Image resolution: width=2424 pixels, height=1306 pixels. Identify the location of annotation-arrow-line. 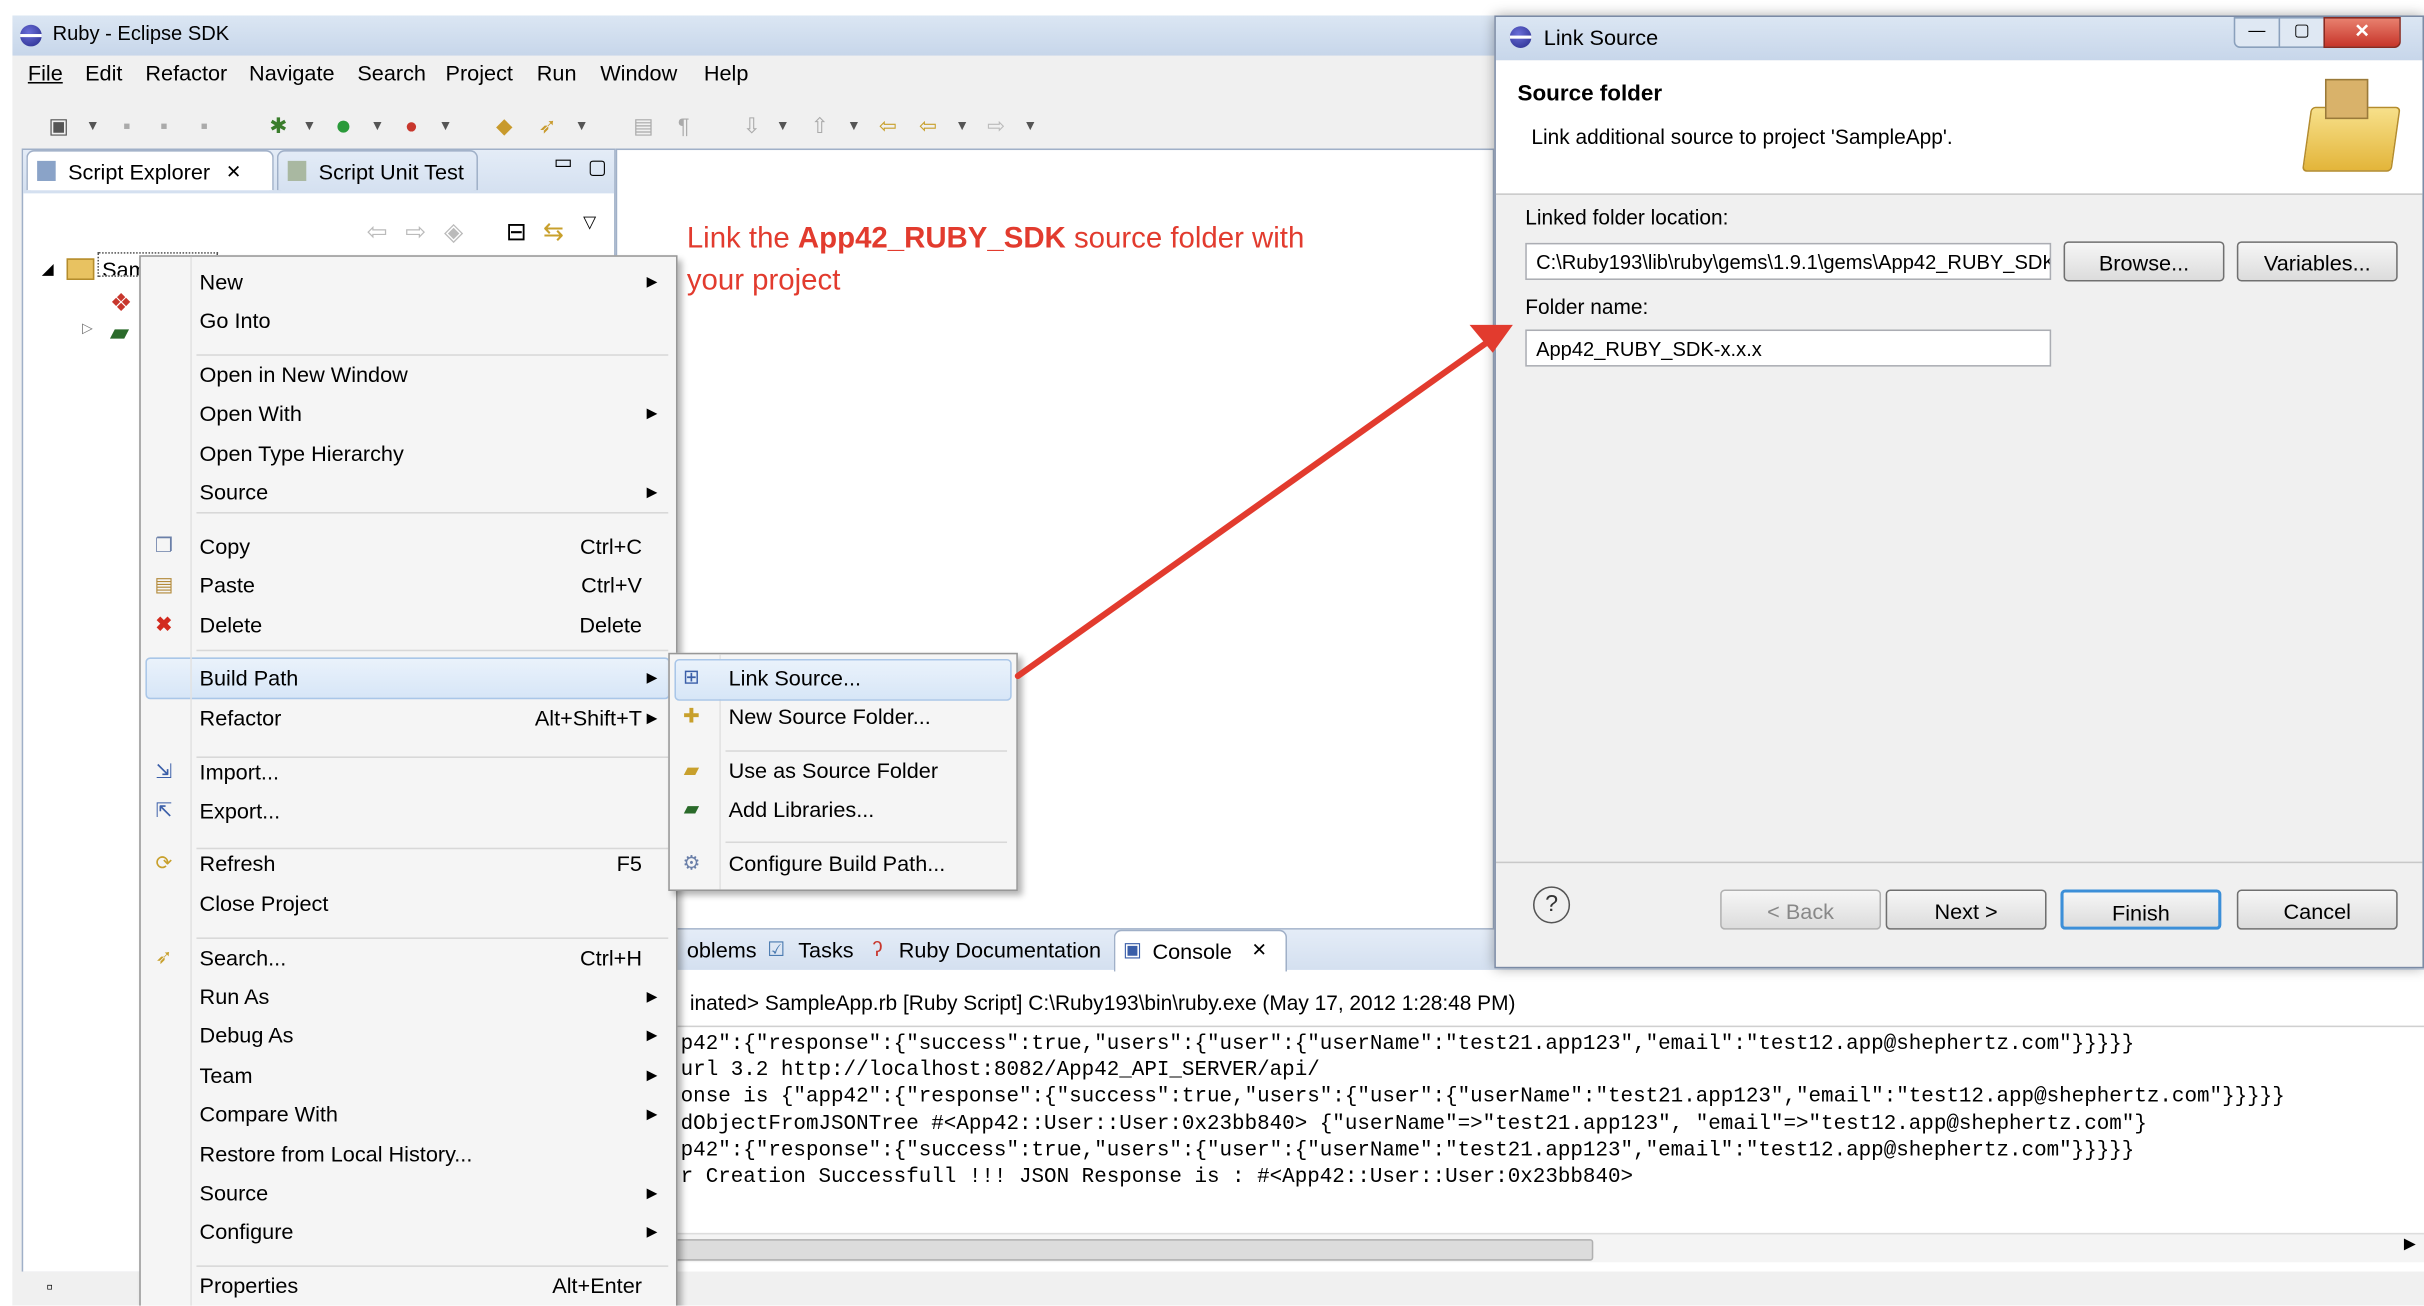
(1256, 507).